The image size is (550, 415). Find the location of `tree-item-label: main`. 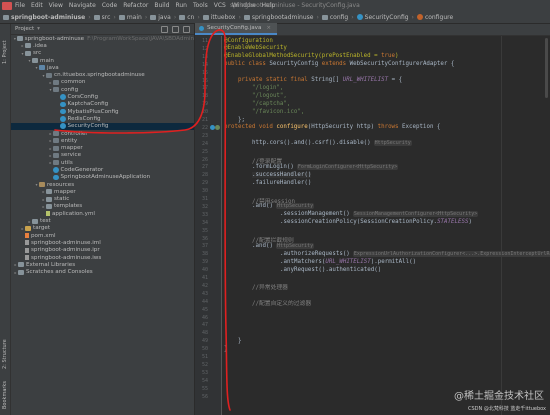

tree-item-label: main is located at coordinates (47, 60).